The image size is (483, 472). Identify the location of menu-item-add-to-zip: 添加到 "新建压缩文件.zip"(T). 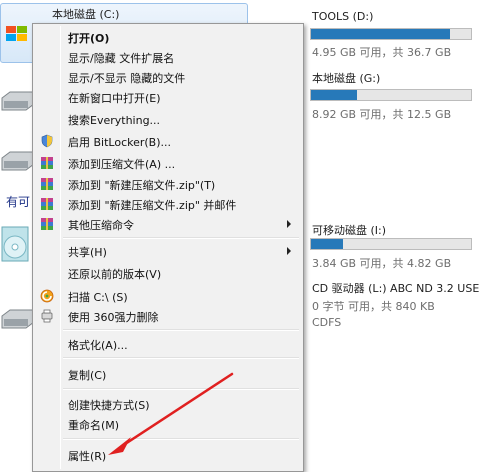
(168, 184).